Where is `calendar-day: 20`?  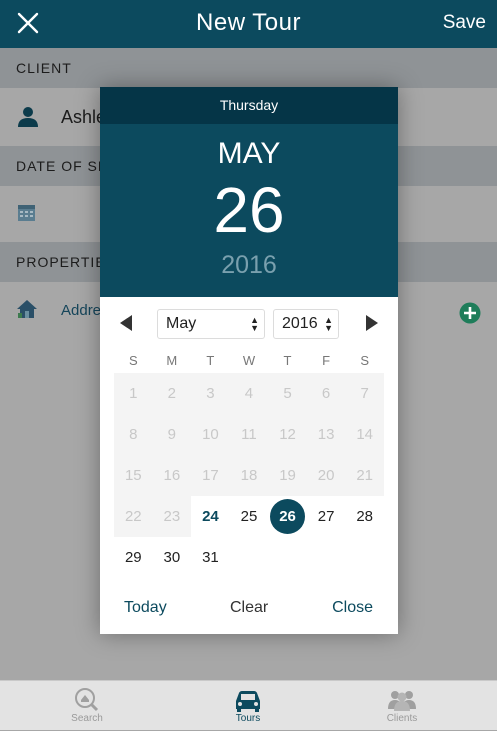 calendar-day: 20 is located at coordinates (326, 475).